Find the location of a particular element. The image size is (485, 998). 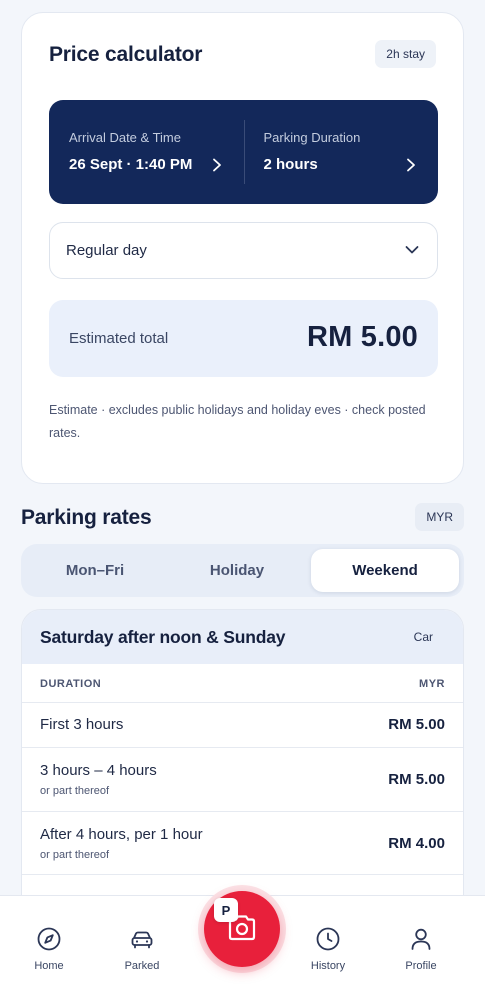

rate-duration-label: First 3 hours is located at coordinates (82, 724).